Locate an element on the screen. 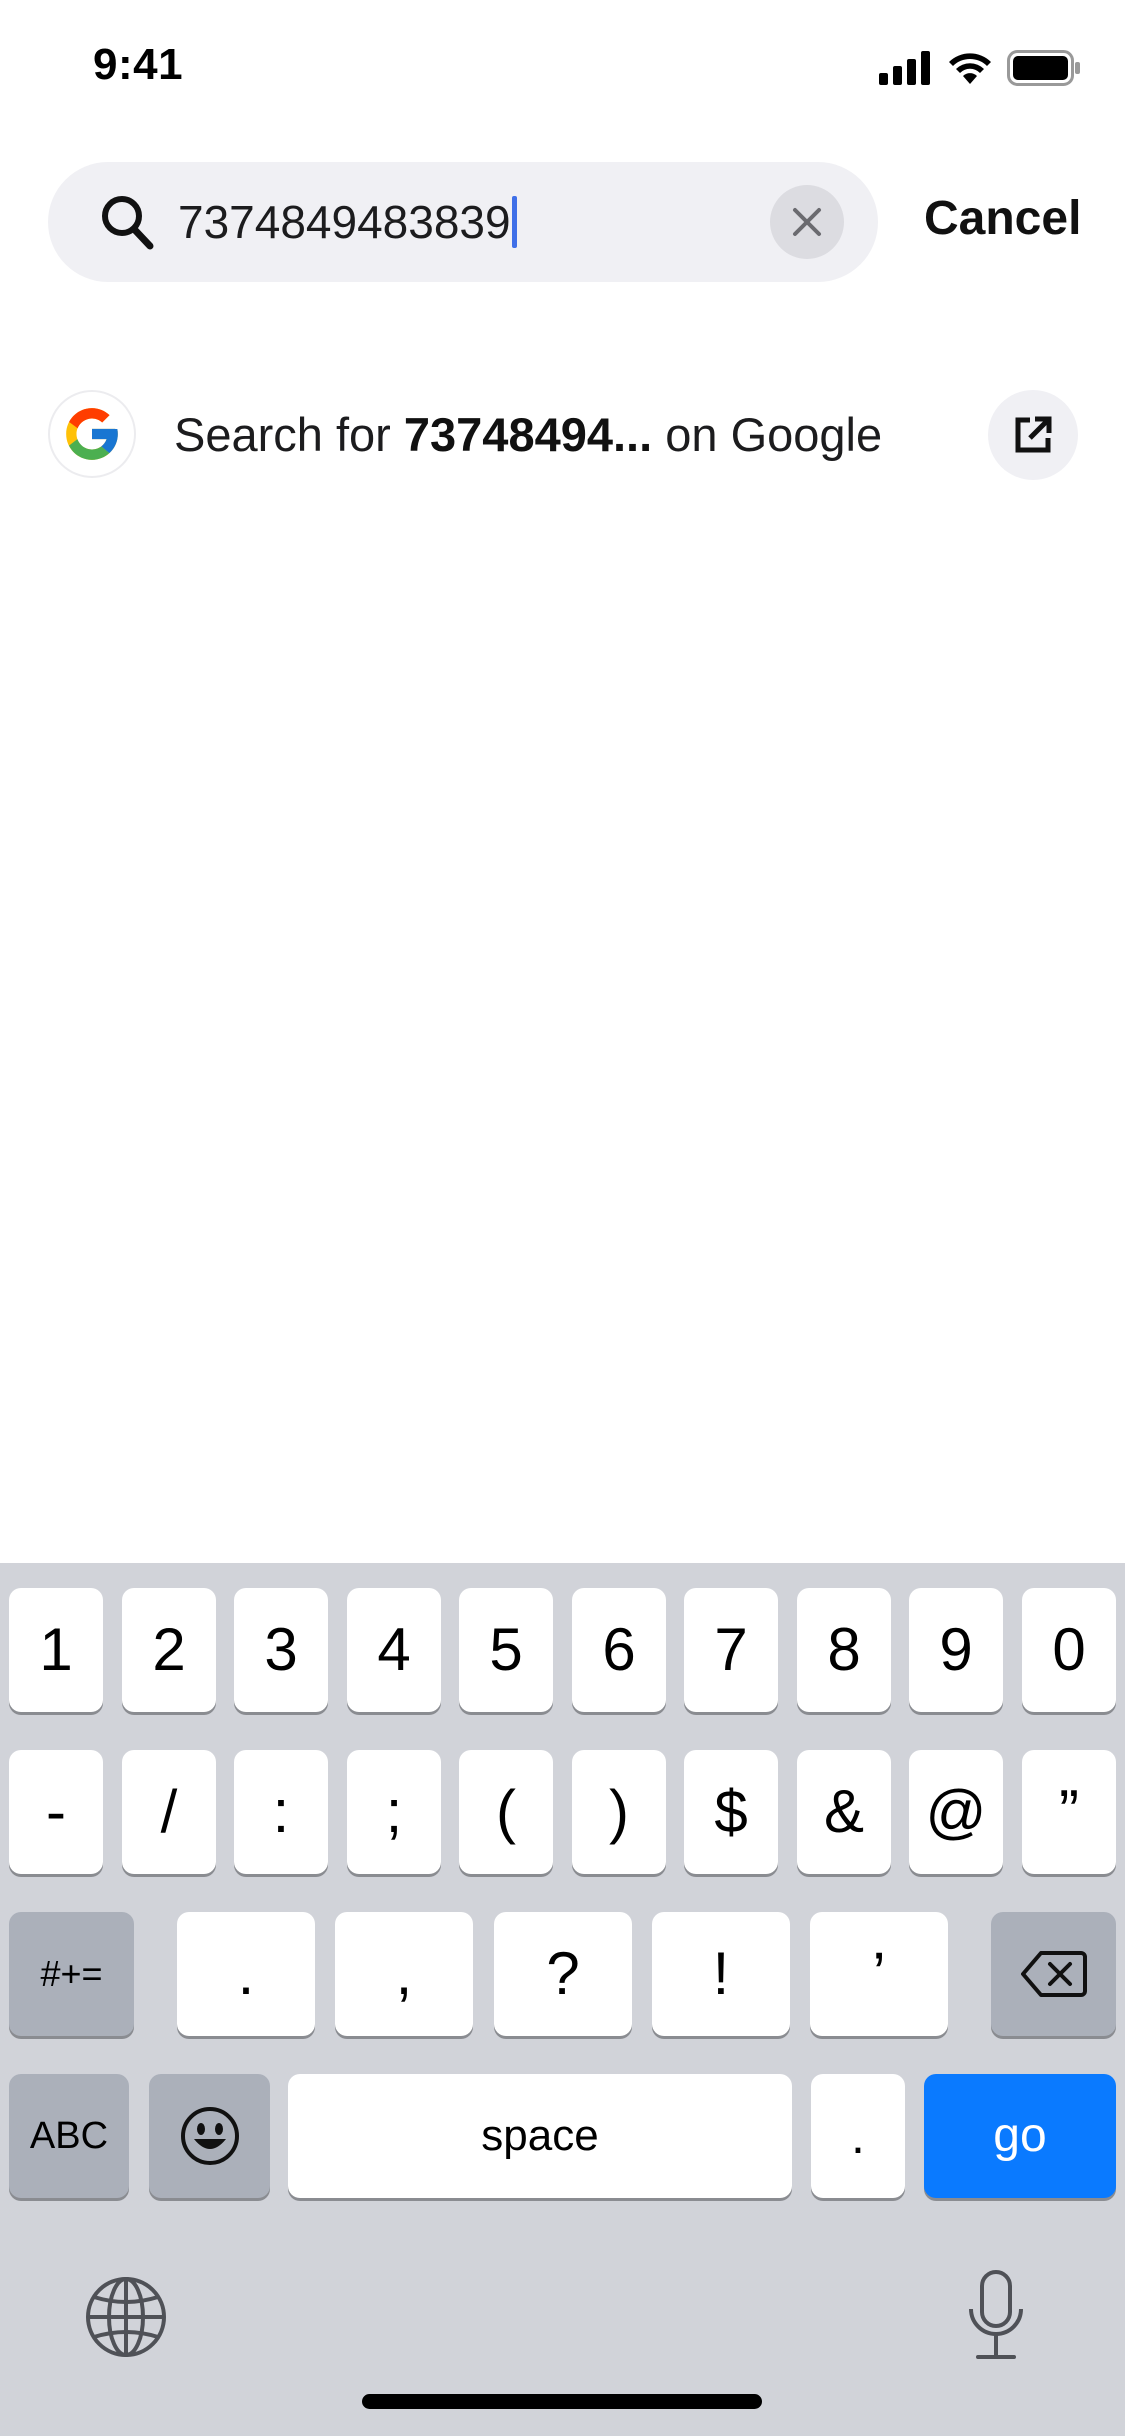  key-dollar: $ is located at coordinates (731, 1812).